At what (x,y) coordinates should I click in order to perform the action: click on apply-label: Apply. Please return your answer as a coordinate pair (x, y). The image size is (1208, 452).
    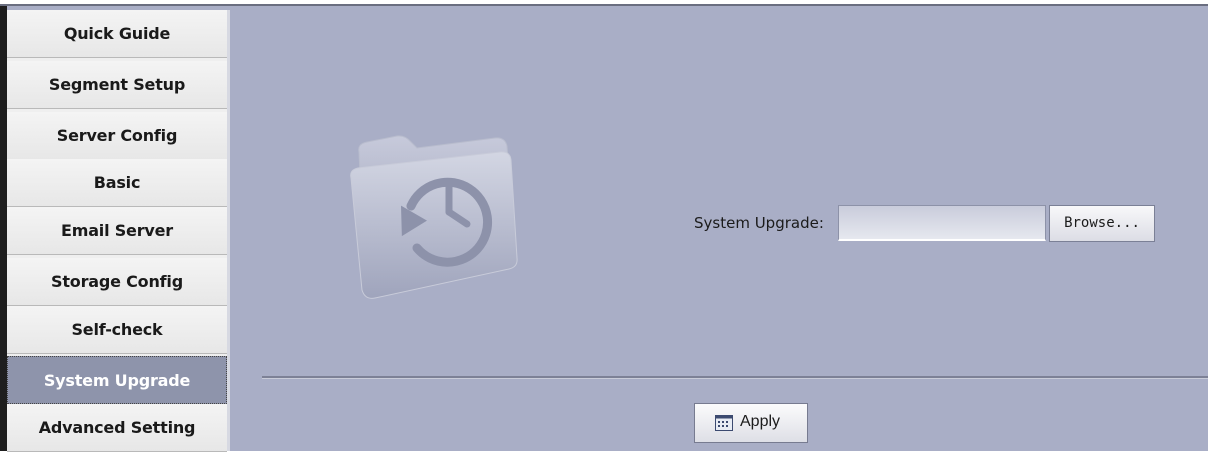
    Looking at the image, I should click on (760, 421).